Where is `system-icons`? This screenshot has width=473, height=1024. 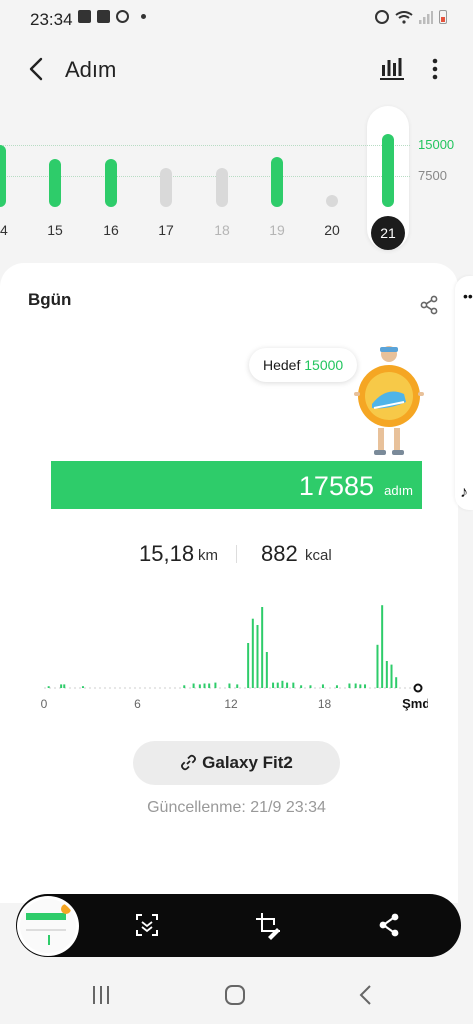 system-icons is located at coordinates (411, 17).